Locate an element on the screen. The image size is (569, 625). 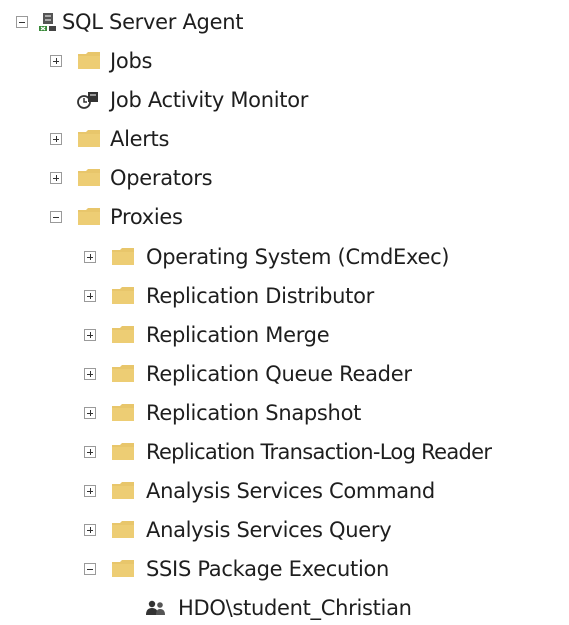
tree-node-proxy: Replication Snapshot is located at coordinates (284, 413).